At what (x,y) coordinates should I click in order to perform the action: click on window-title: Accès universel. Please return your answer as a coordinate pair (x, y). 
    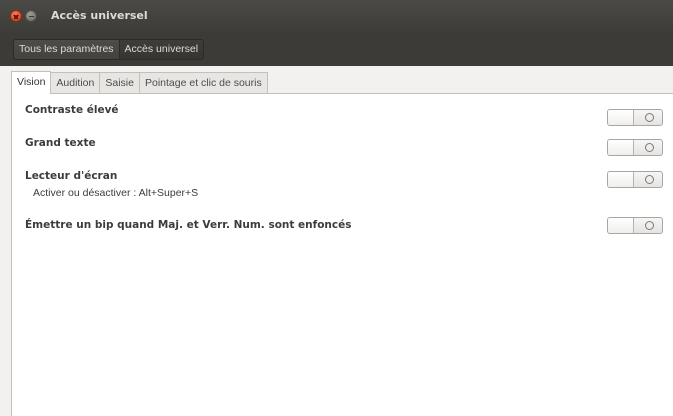
    Looking at the image, I should click on (99, 15).